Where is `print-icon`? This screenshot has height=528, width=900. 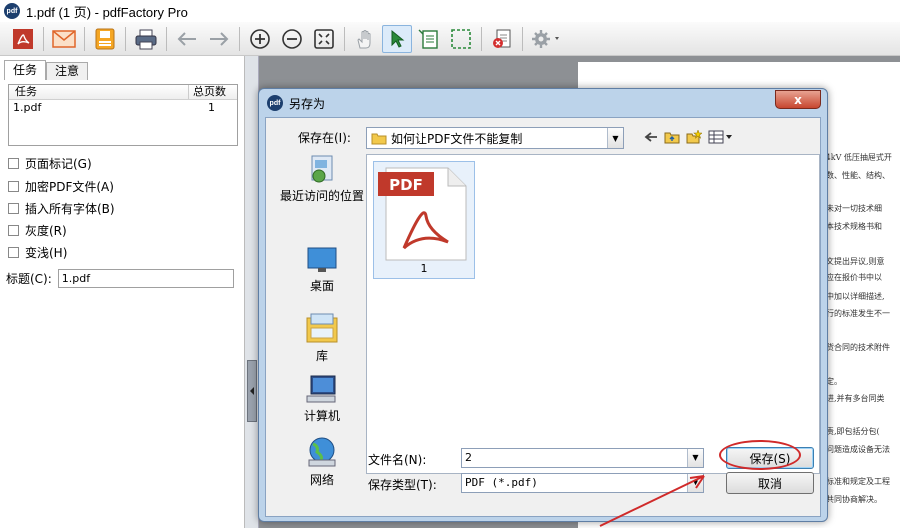
print-icon is located at coordinates (146, 39).